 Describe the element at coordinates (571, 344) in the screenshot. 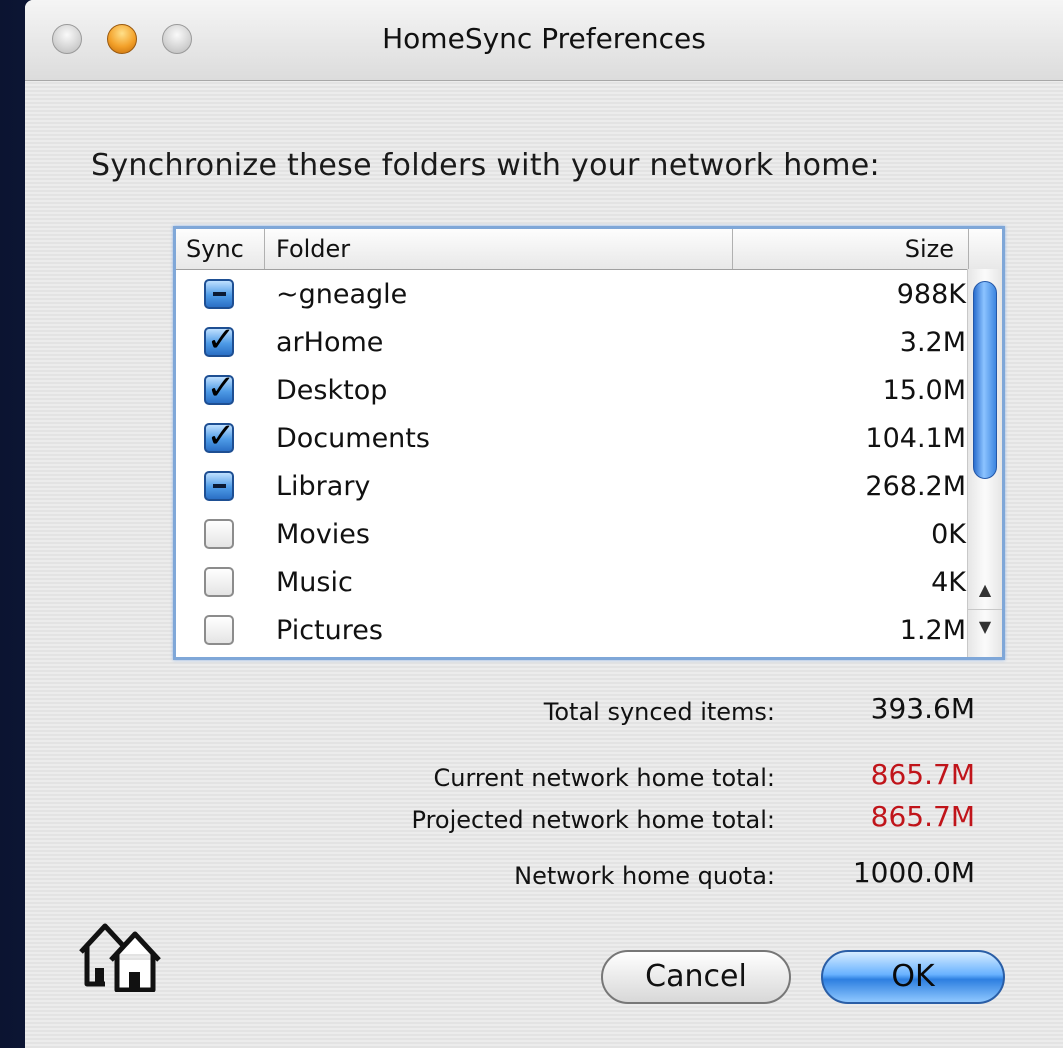

I see `table-row: ✓ arHome 3.2M` at that location.